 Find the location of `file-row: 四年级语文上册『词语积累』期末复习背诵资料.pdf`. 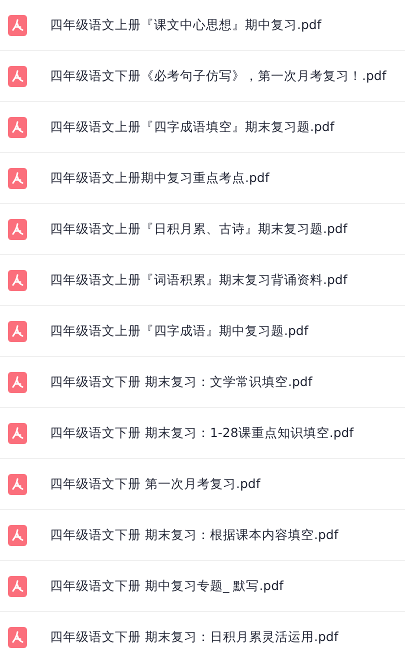

file-row: 四年级语文上册『词语积累』期末复习背诵资料.pdf is located at coordinates (202, 280).